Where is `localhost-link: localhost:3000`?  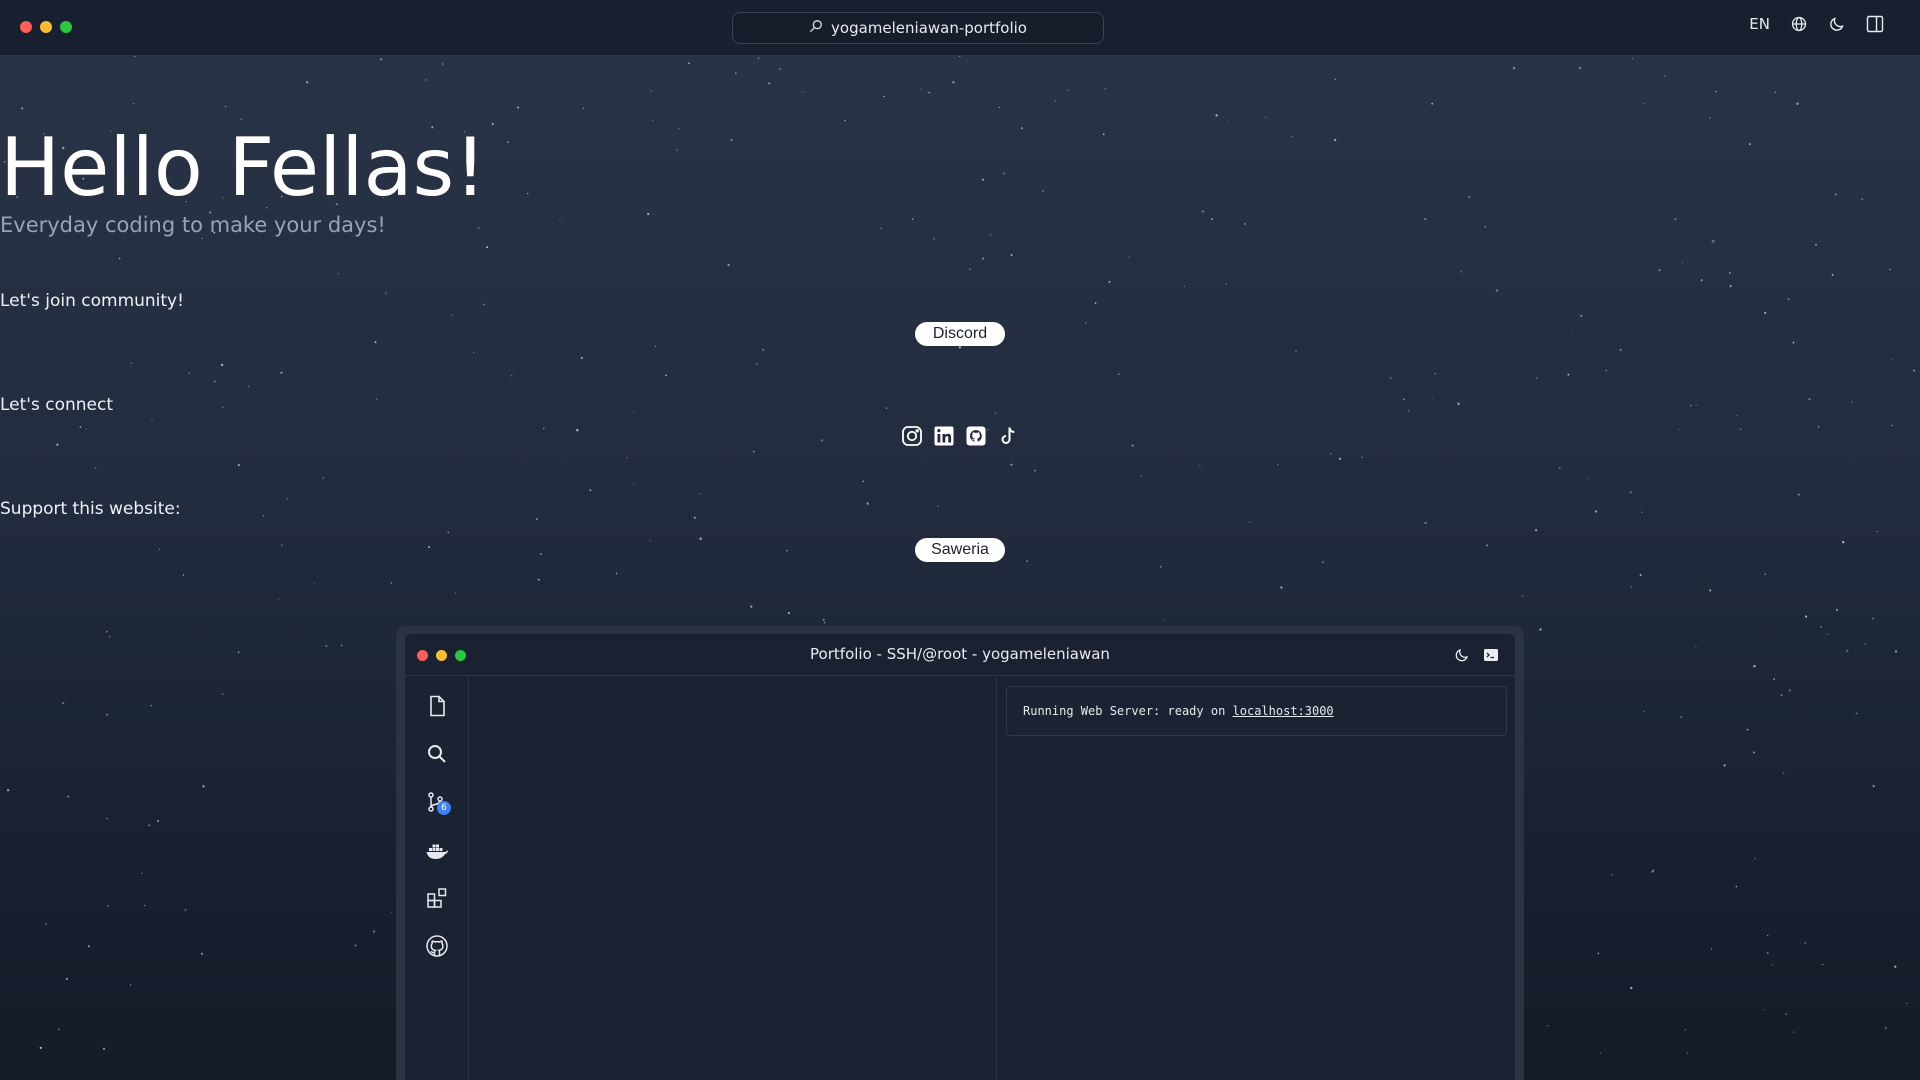
localhost-link: localhost:3000 is located at coordinates (1283, 711).